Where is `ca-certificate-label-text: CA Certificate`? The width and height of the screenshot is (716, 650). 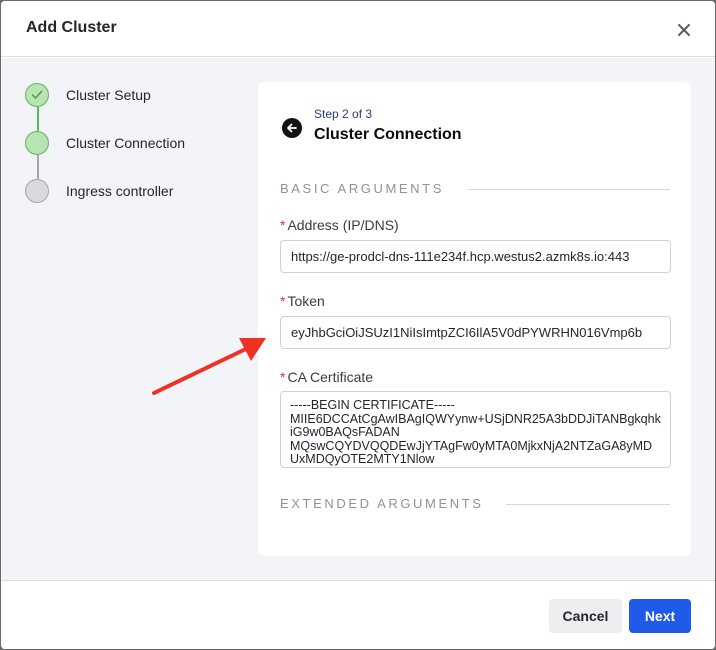 ca-certificate-label-text: CA Certificate is located at coordinates (330, 377).